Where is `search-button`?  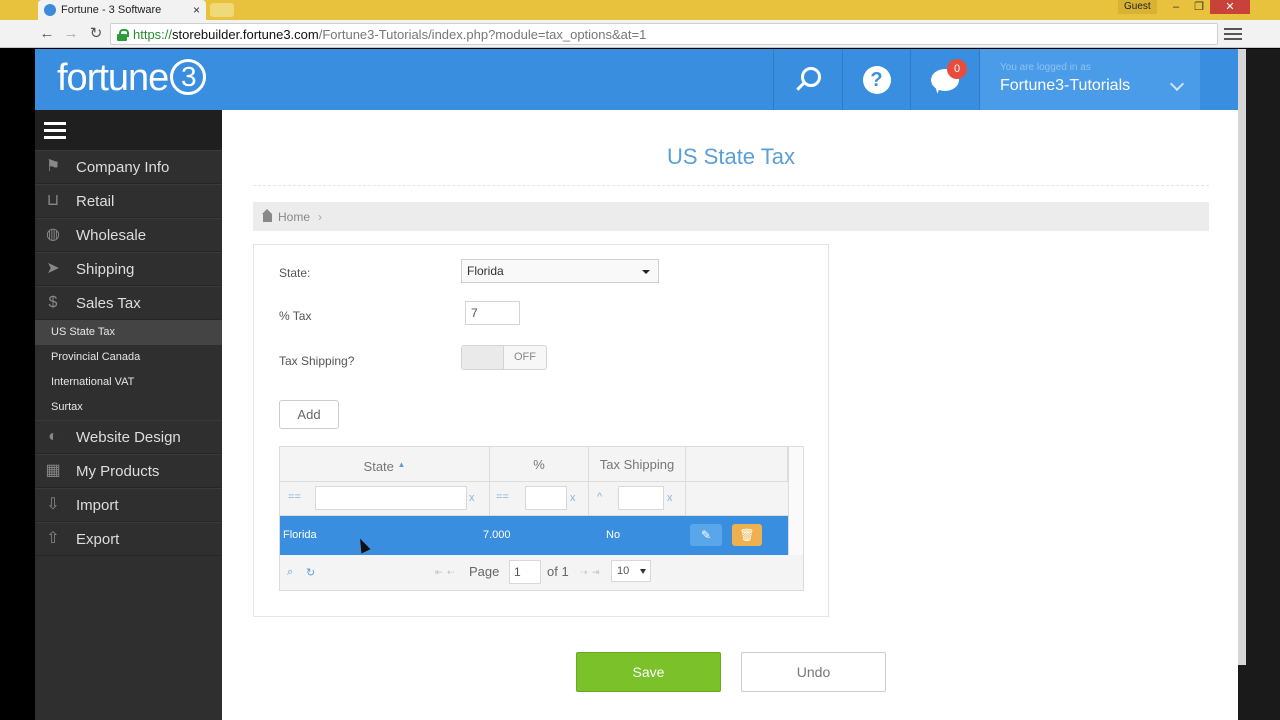 search-button is located at coordinates (807, 79).